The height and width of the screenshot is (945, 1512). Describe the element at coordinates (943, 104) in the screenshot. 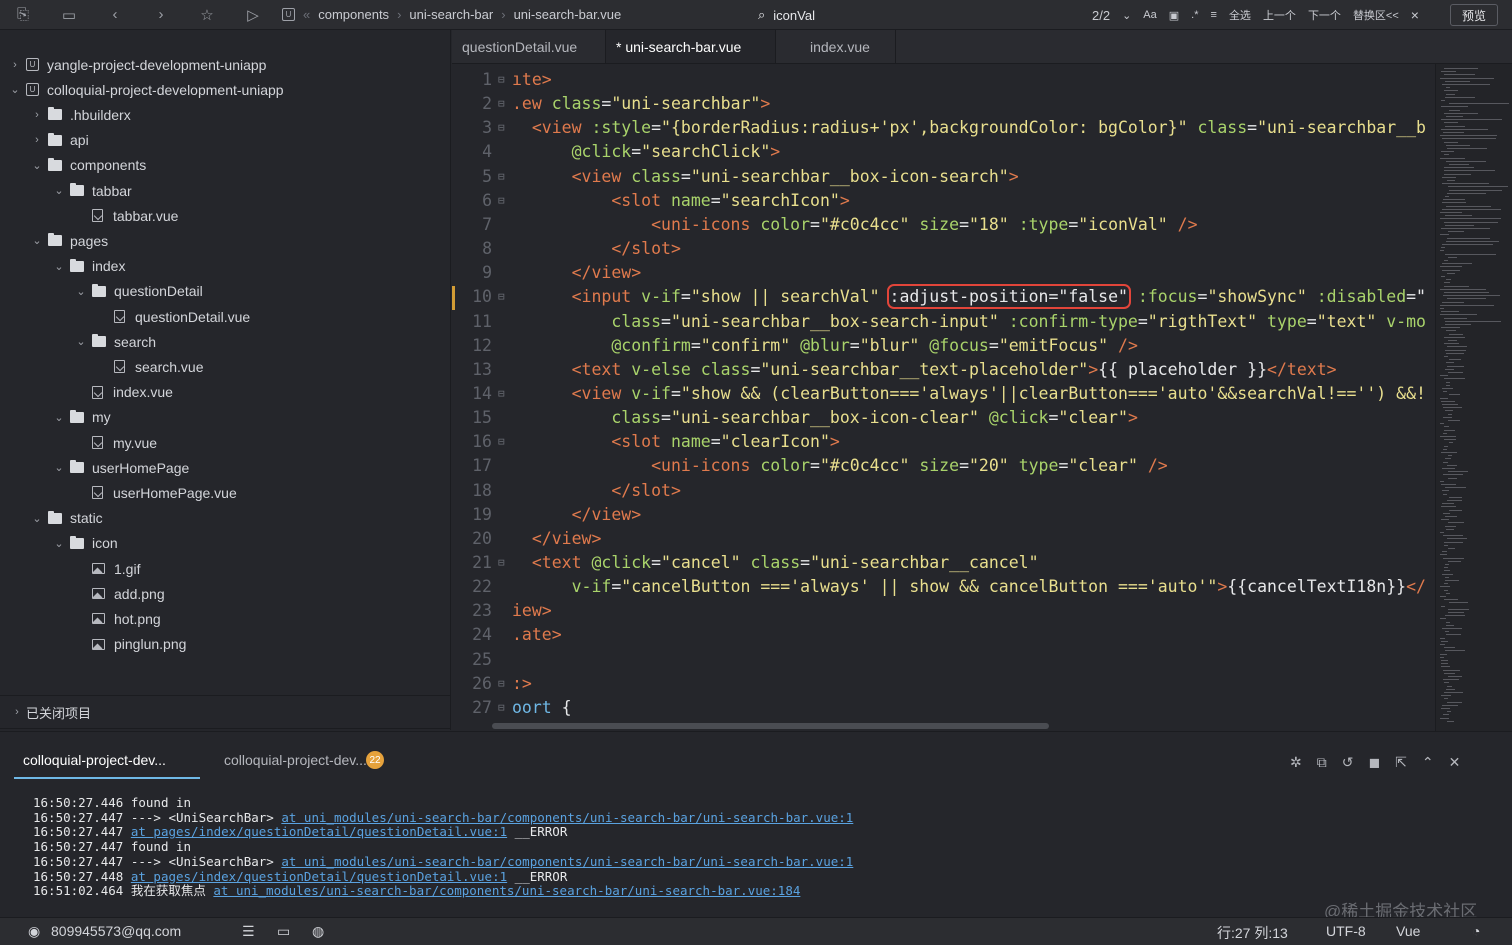

I see `code-line: 2 ⊟ .ew class="uni-searchbar">` at that location.